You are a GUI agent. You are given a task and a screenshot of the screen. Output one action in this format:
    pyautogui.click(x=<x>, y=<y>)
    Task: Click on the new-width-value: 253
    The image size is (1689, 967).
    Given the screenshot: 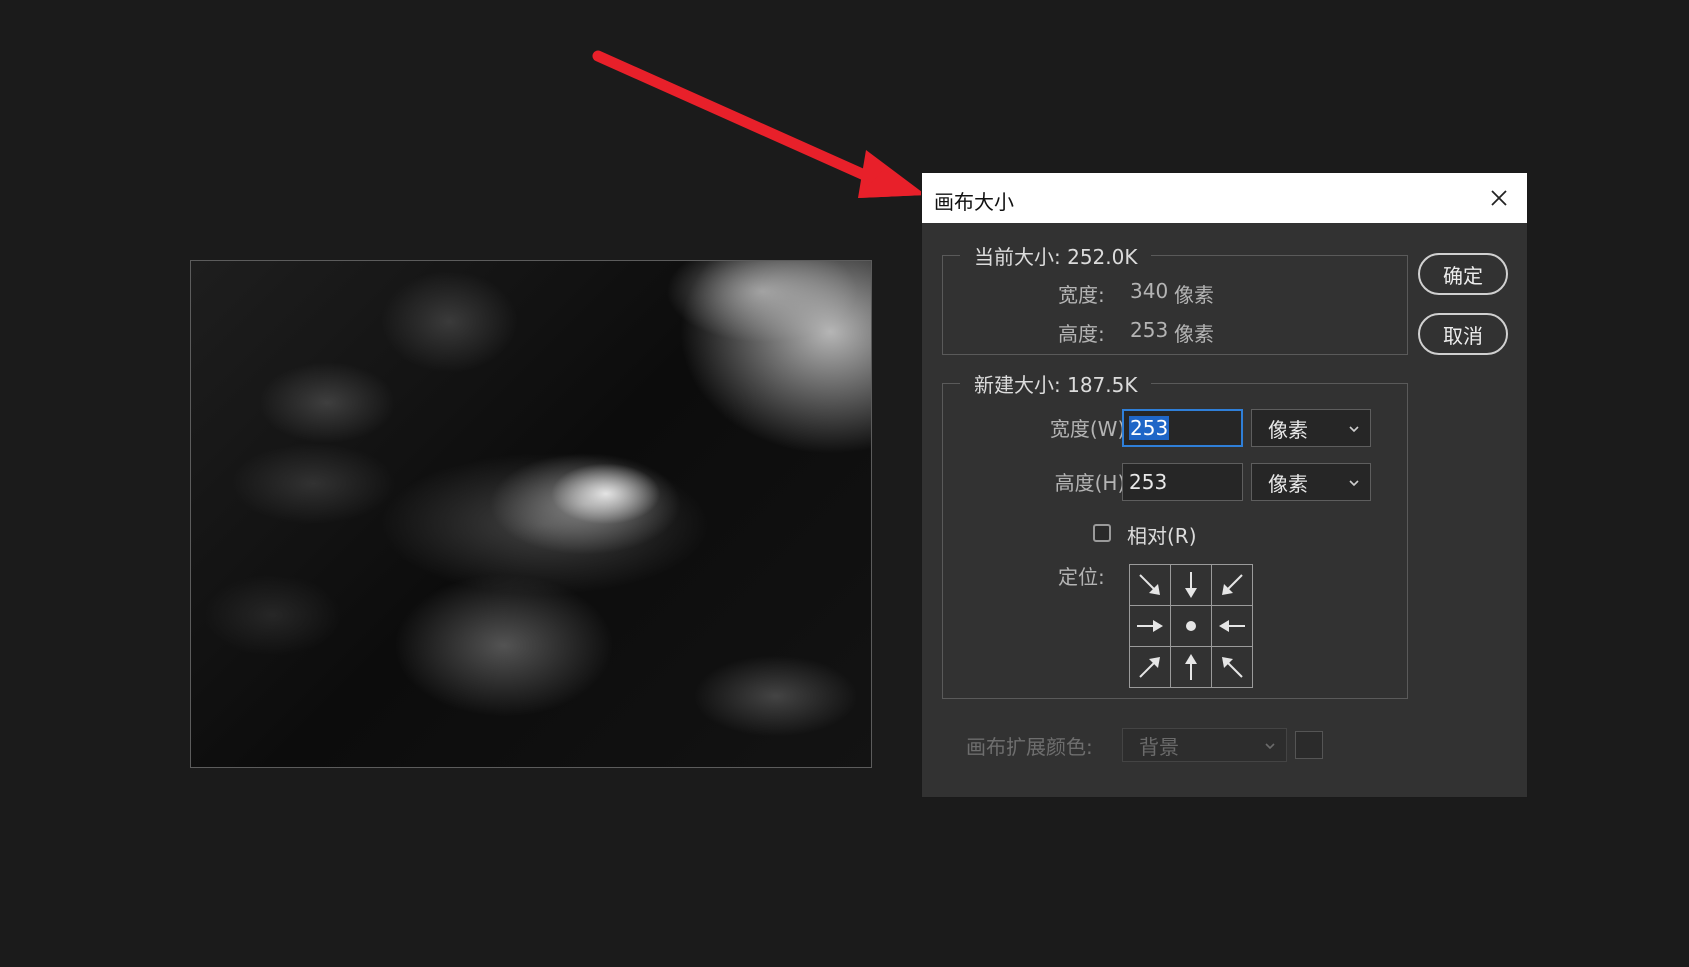 What is the action you would take?
    pyautogui.click(x=1149, y=428)
    